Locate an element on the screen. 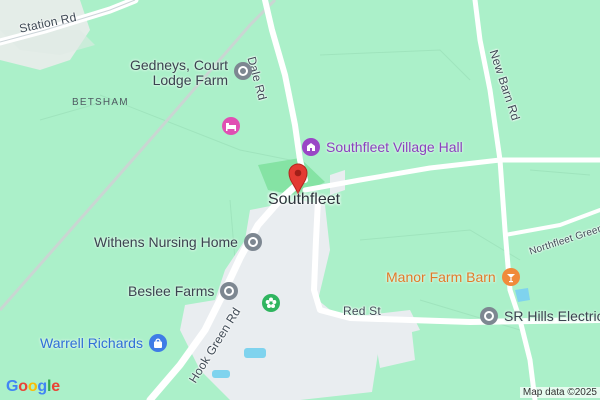 This screenshot has width=600, height=400. flower-garden-icon is located at coordinates (271, 303).